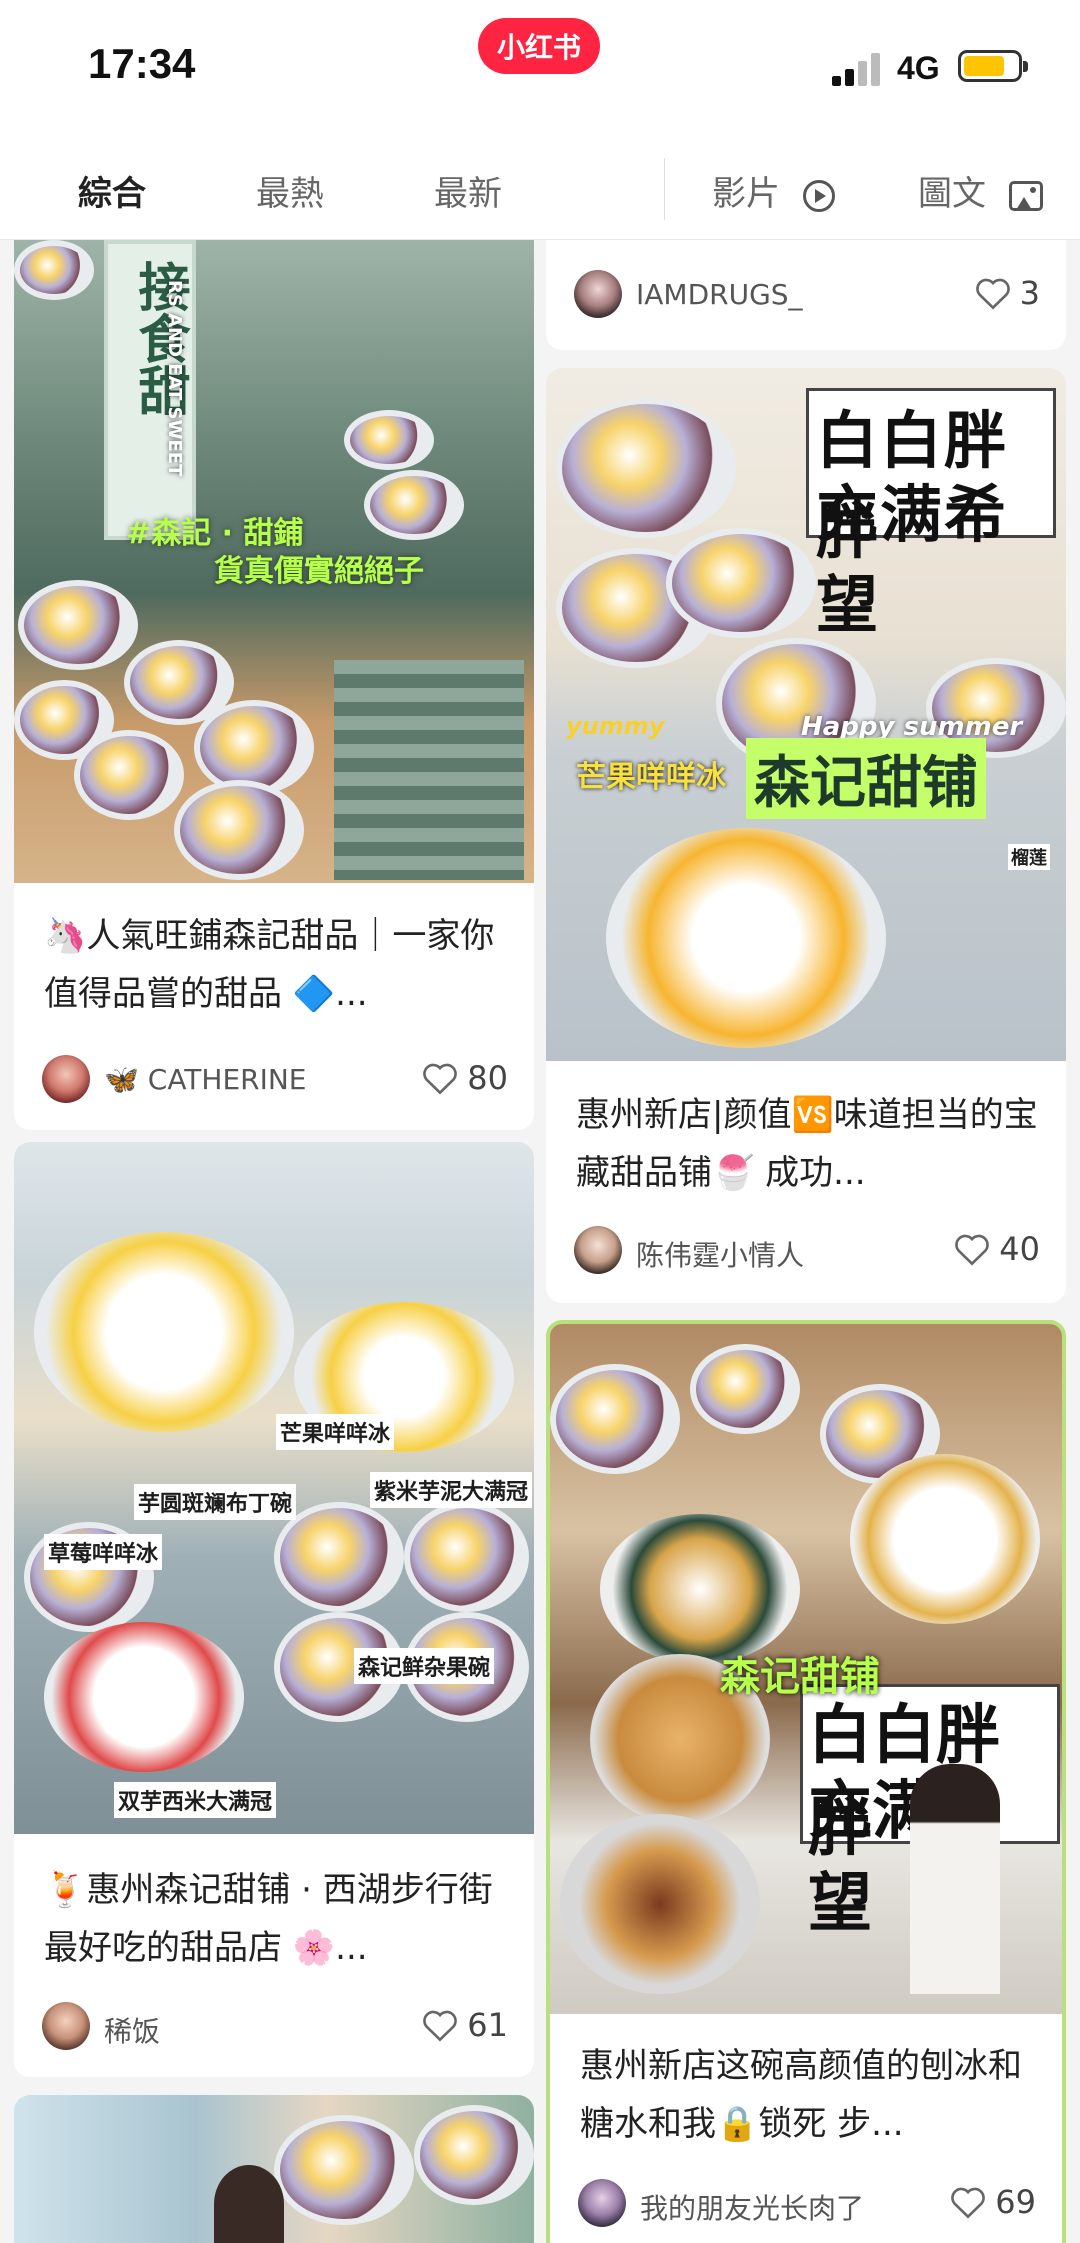 Image resolution: width=1080 pixels, height=2243 pixels. I want to click on filter-tabs: 綜合 最熱 最新 影片 圖文, so click(540, 190).